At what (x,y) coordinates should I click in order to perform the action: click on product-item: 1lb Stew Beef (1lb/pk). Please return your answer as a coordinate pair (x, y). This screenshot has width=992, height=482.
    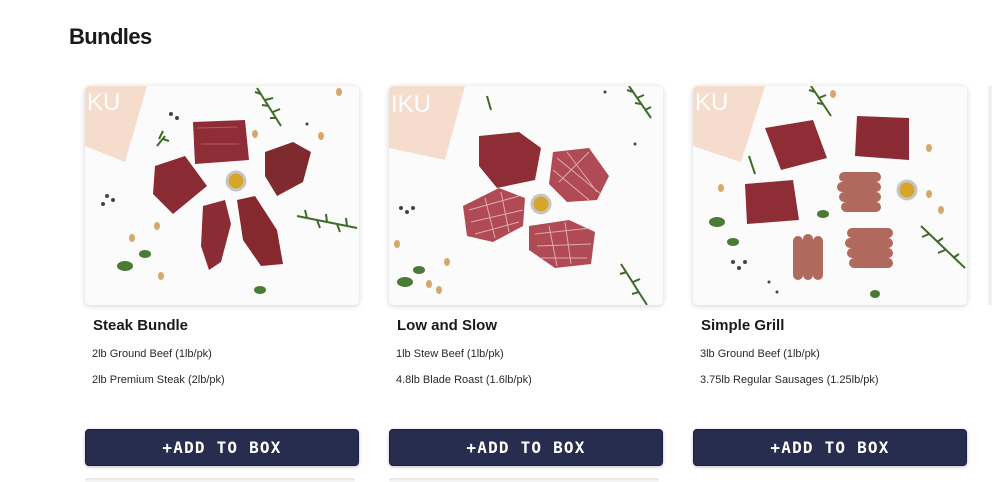
    Looking at the image, I should click on (450, 354).